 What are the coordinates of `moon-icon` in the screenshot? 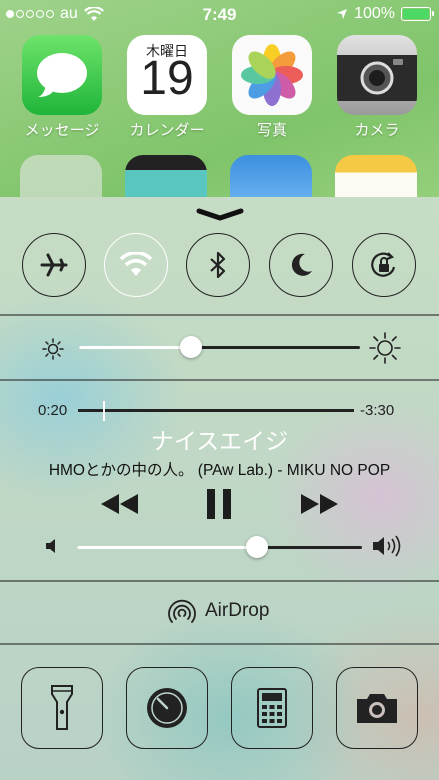 It's located at (301, 264).